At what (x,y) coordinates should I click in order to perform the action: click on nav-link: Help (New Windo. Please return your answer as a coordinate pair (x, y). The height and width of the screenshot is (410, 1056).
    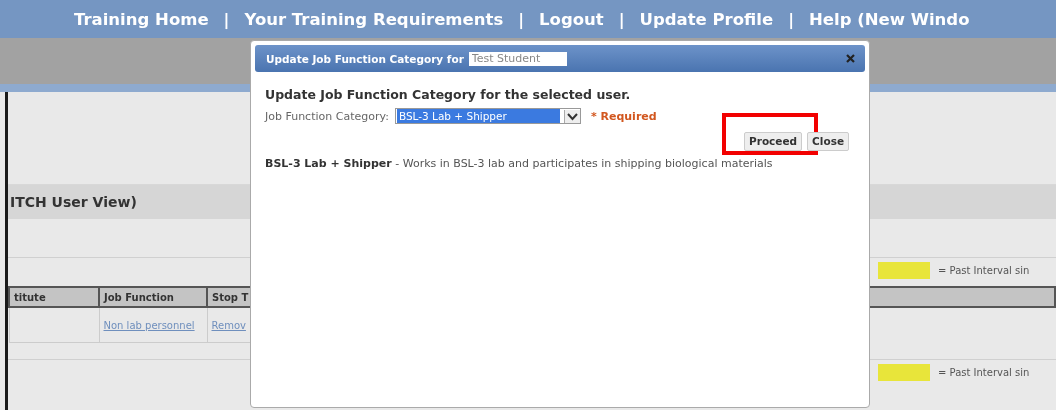
    Looking at the image, I should click on (889, 19).